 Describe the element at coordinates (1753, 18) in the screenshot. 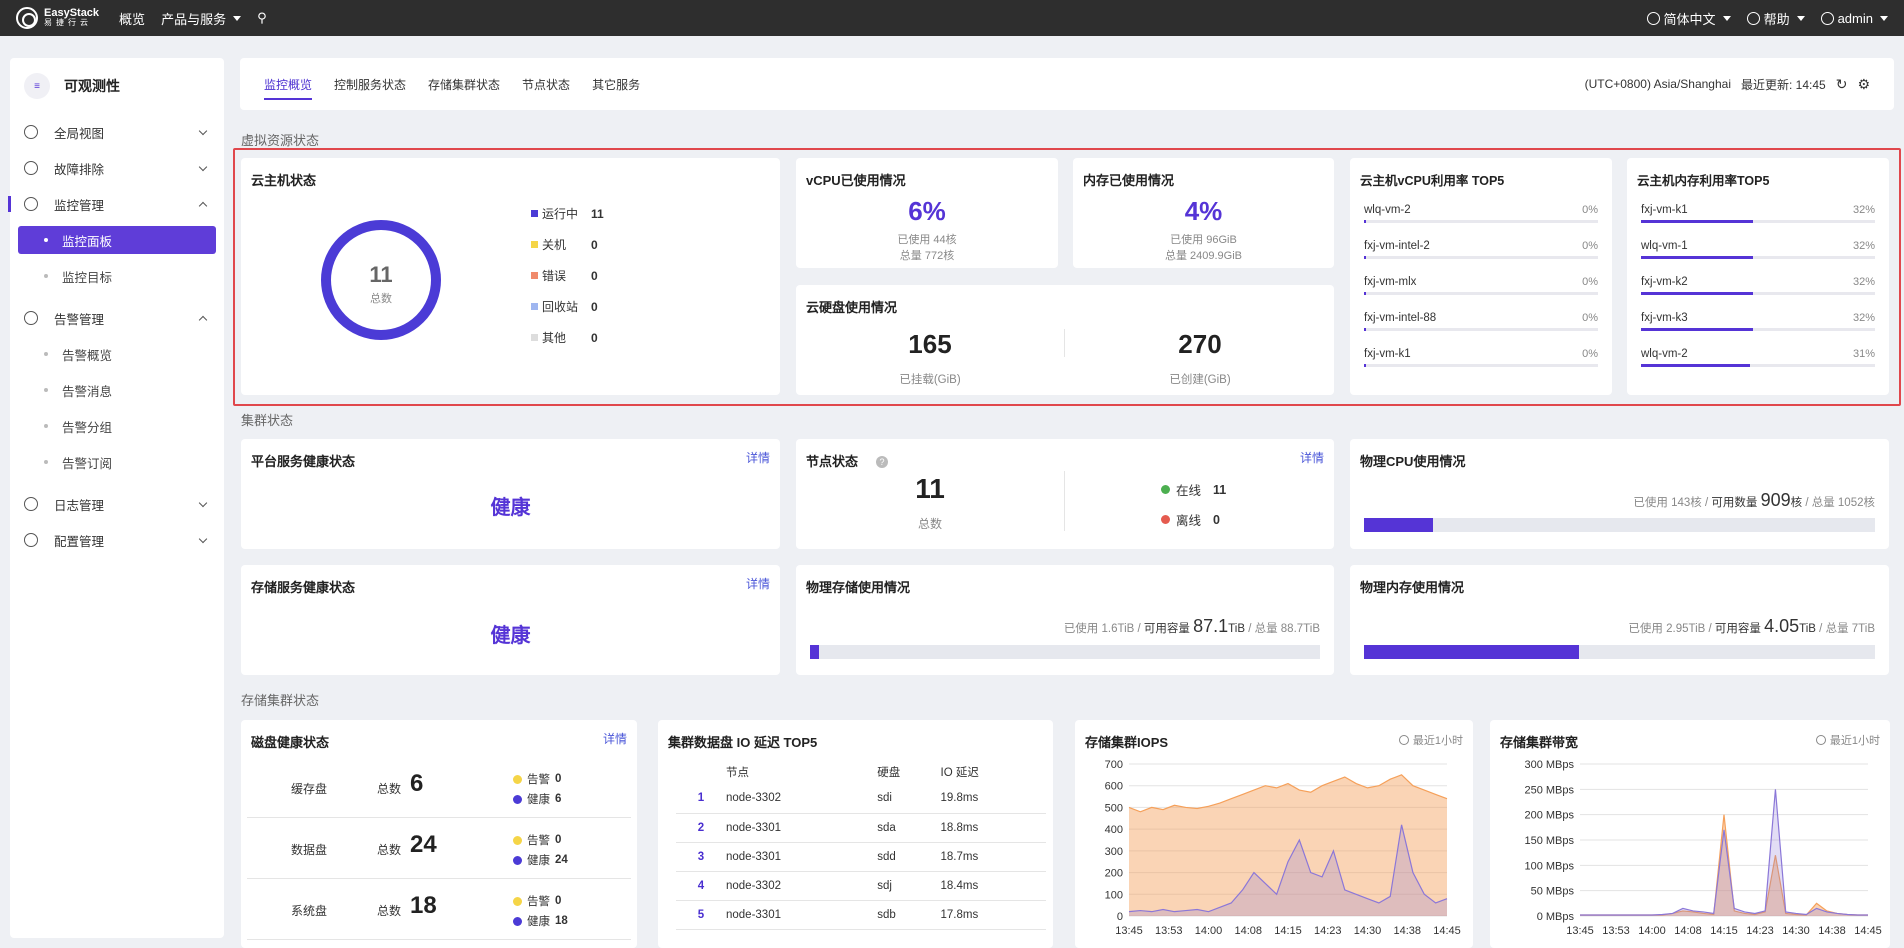

I see `help-icon` at that location.